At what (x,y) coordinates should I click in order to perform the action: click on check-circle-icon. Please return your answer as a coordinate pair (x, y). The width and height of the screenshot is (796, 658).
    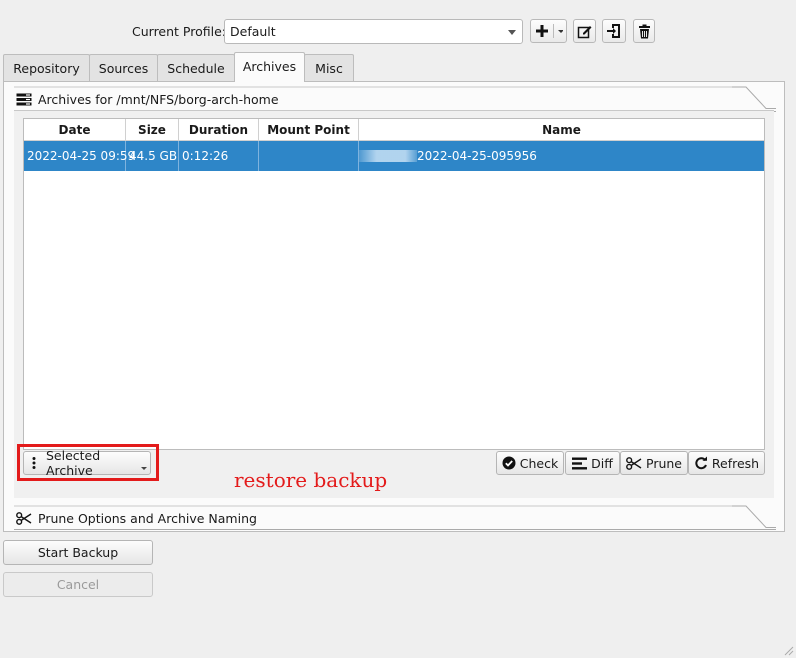
    Looking at the image, I should click on (509, 463).